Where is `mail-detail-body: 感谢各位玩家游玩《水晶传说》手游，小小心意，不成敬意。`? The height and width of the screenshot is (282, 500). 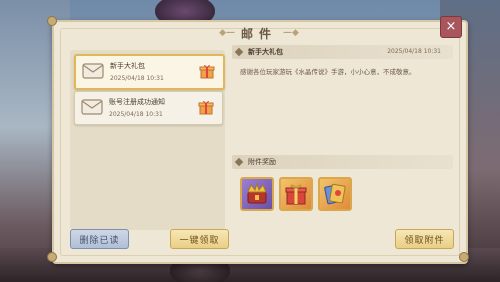
mail-detail-body: 感谢各位玩家游玩《水晶传说》手游，小小心意，不成敬意。 is located at coordinates (328, 72).